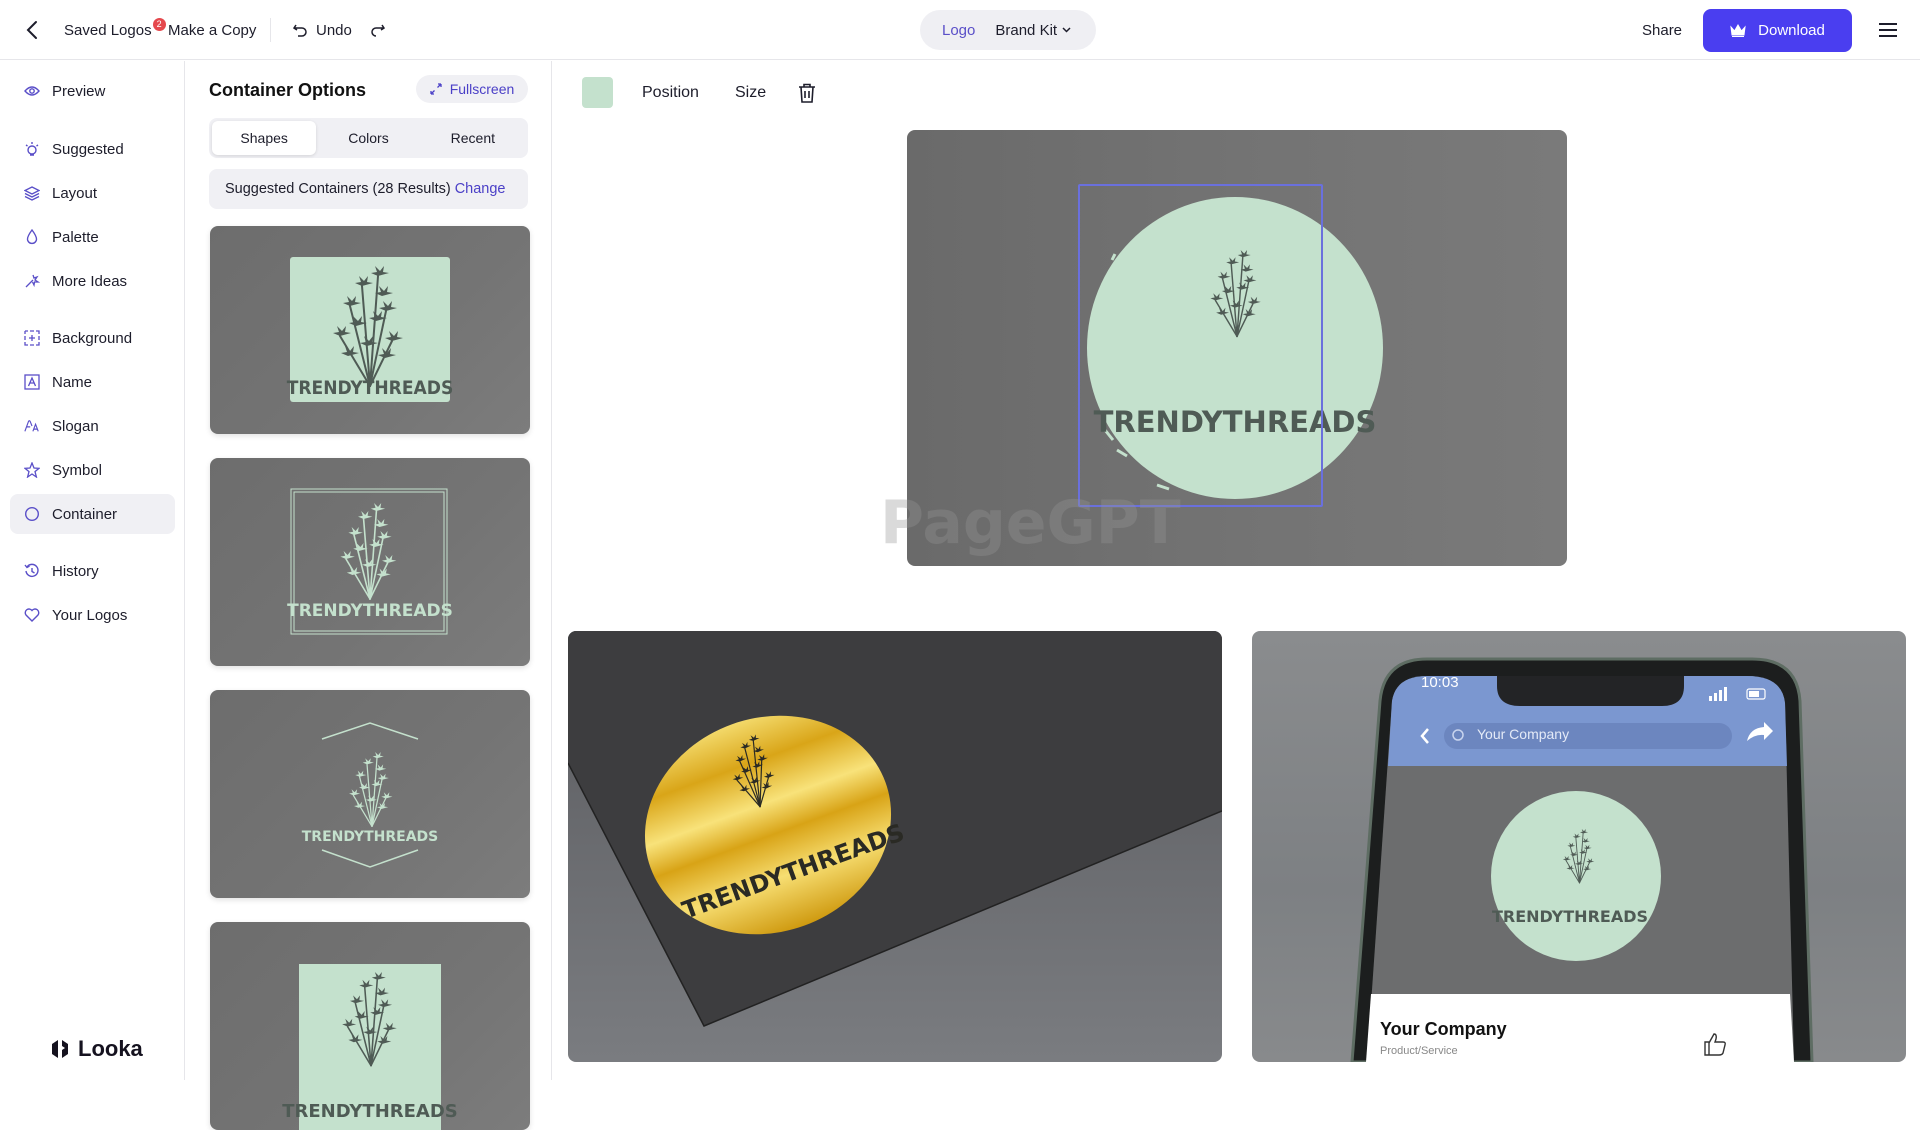 This screenshot has height=1130, width=1920. Describe the element at coordinates (60, 1049) in the screenshot. I see `looka-logo-icon` at that location.